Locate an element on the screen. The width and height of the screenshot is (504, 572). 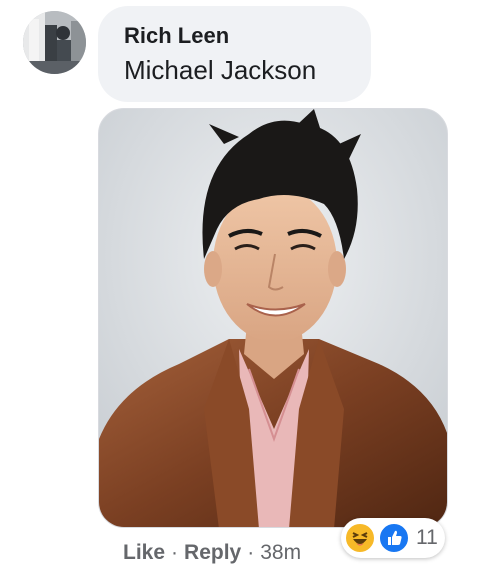
reply-link: Reply is located at coordinates (212, 552).